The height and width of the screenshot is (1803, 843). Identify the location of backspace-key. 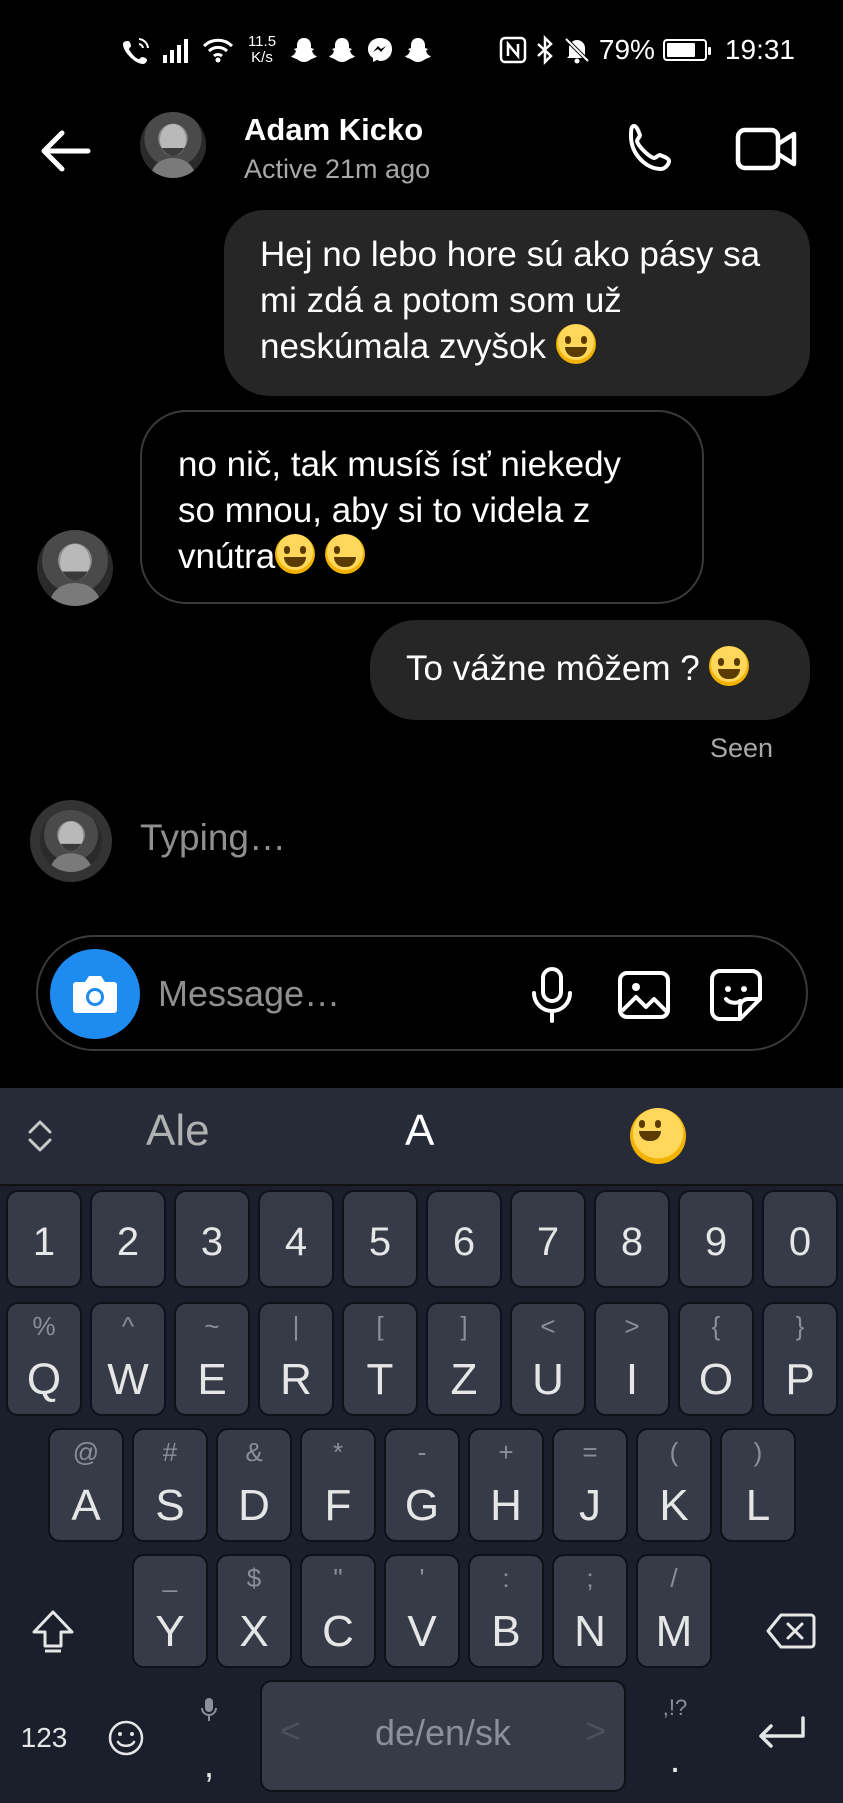
(791, 1631).